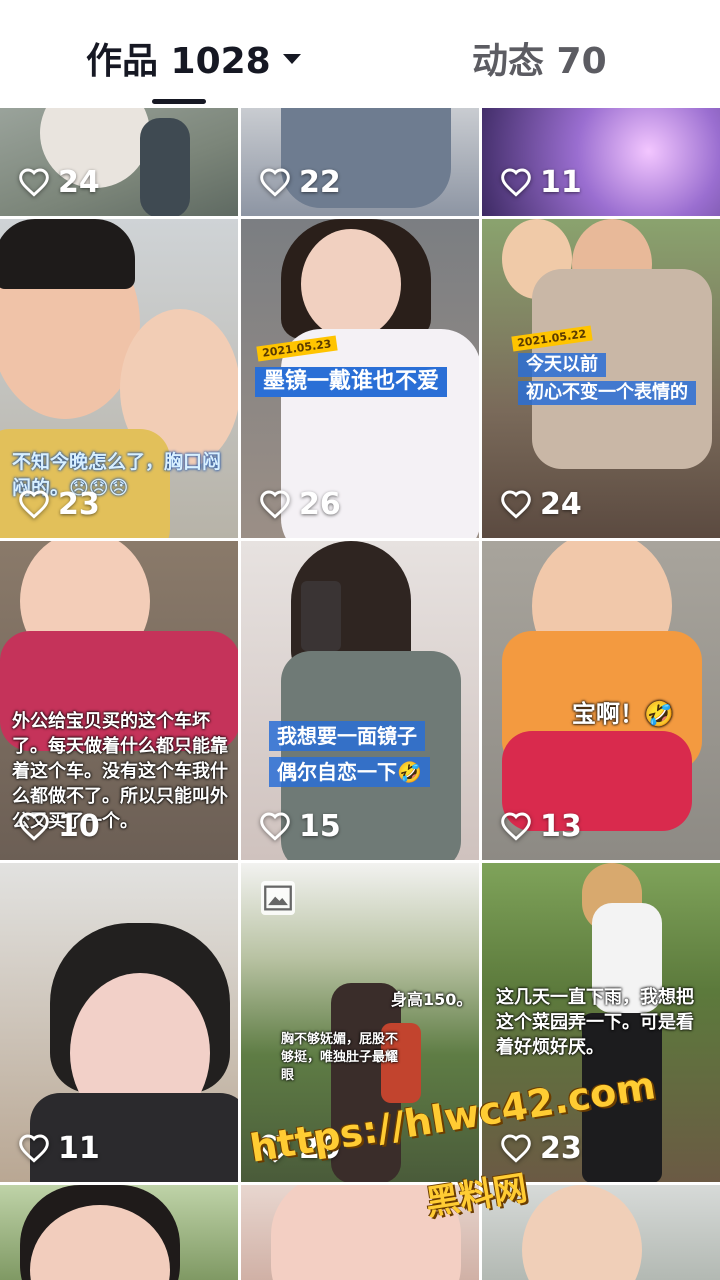 The image size is (720, 1280). I want to click on video-thumbnail: 不知今晚怎么了，胸口闷闷的。😞😞😞 23, so click(119, 378).